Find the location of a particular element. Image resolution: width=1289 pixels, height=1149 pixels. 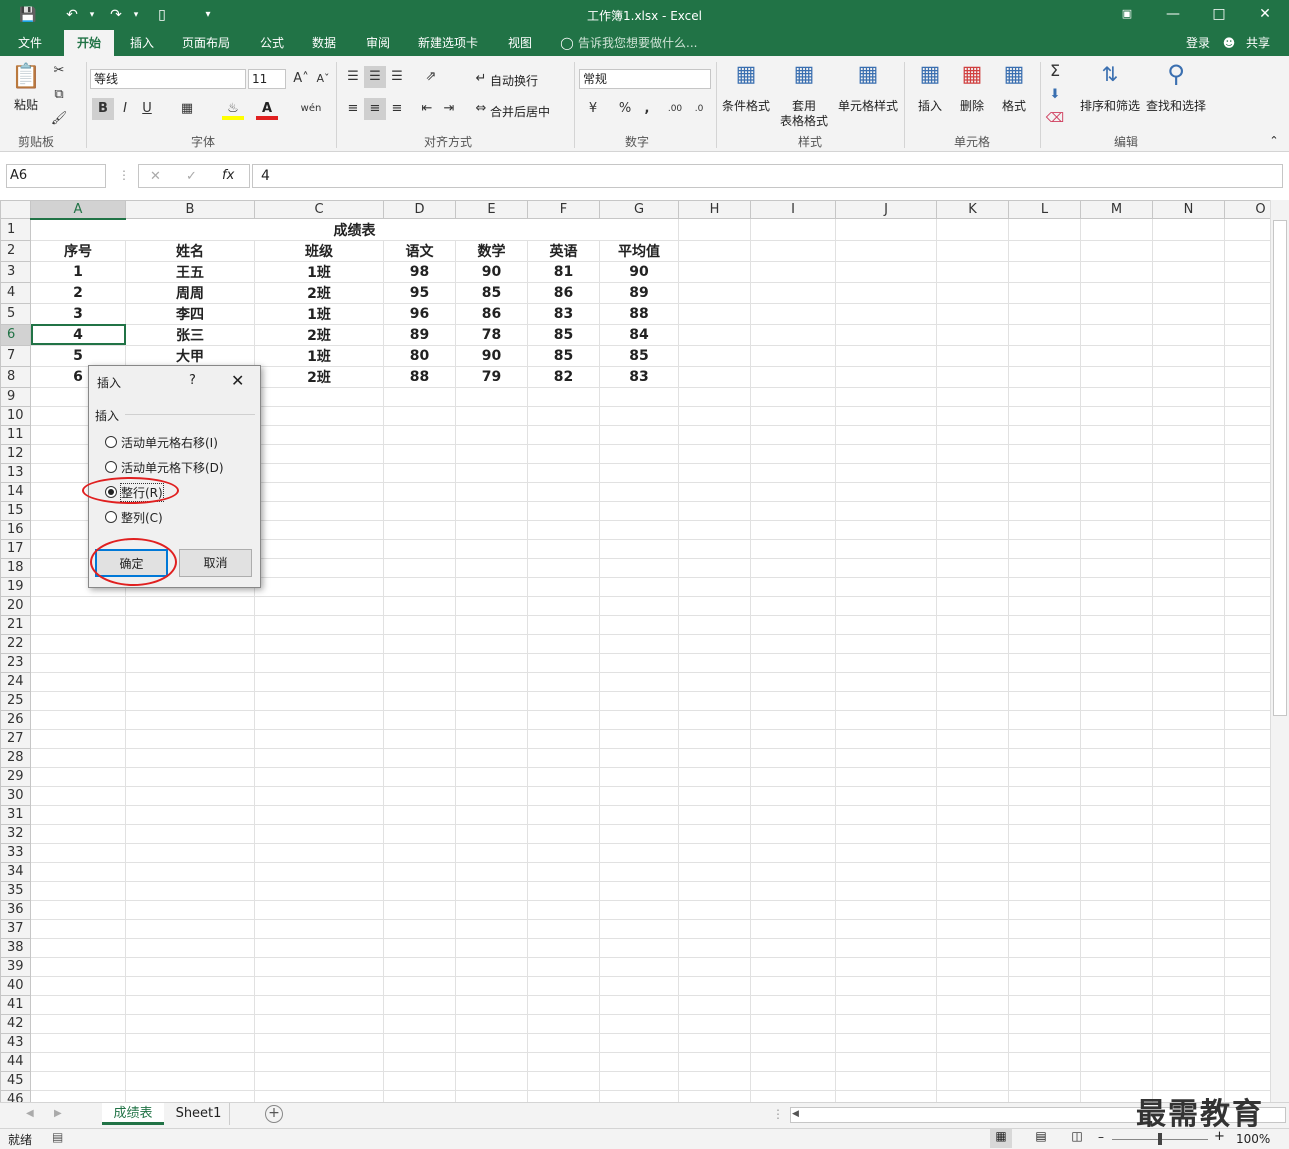

data-cell: 85 is located at coordinates (491, 292).